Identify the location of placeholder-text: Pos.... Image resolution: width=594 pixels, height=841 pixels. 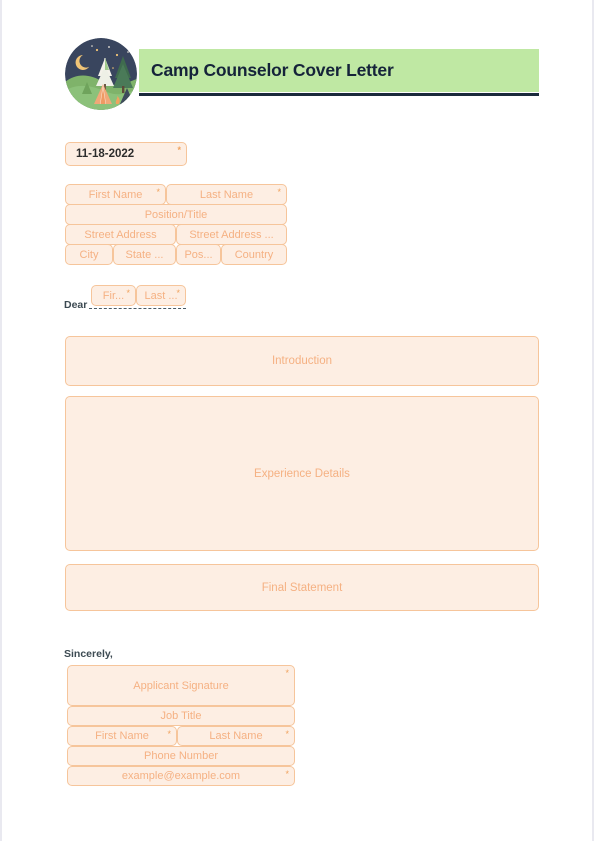
(198, 254).